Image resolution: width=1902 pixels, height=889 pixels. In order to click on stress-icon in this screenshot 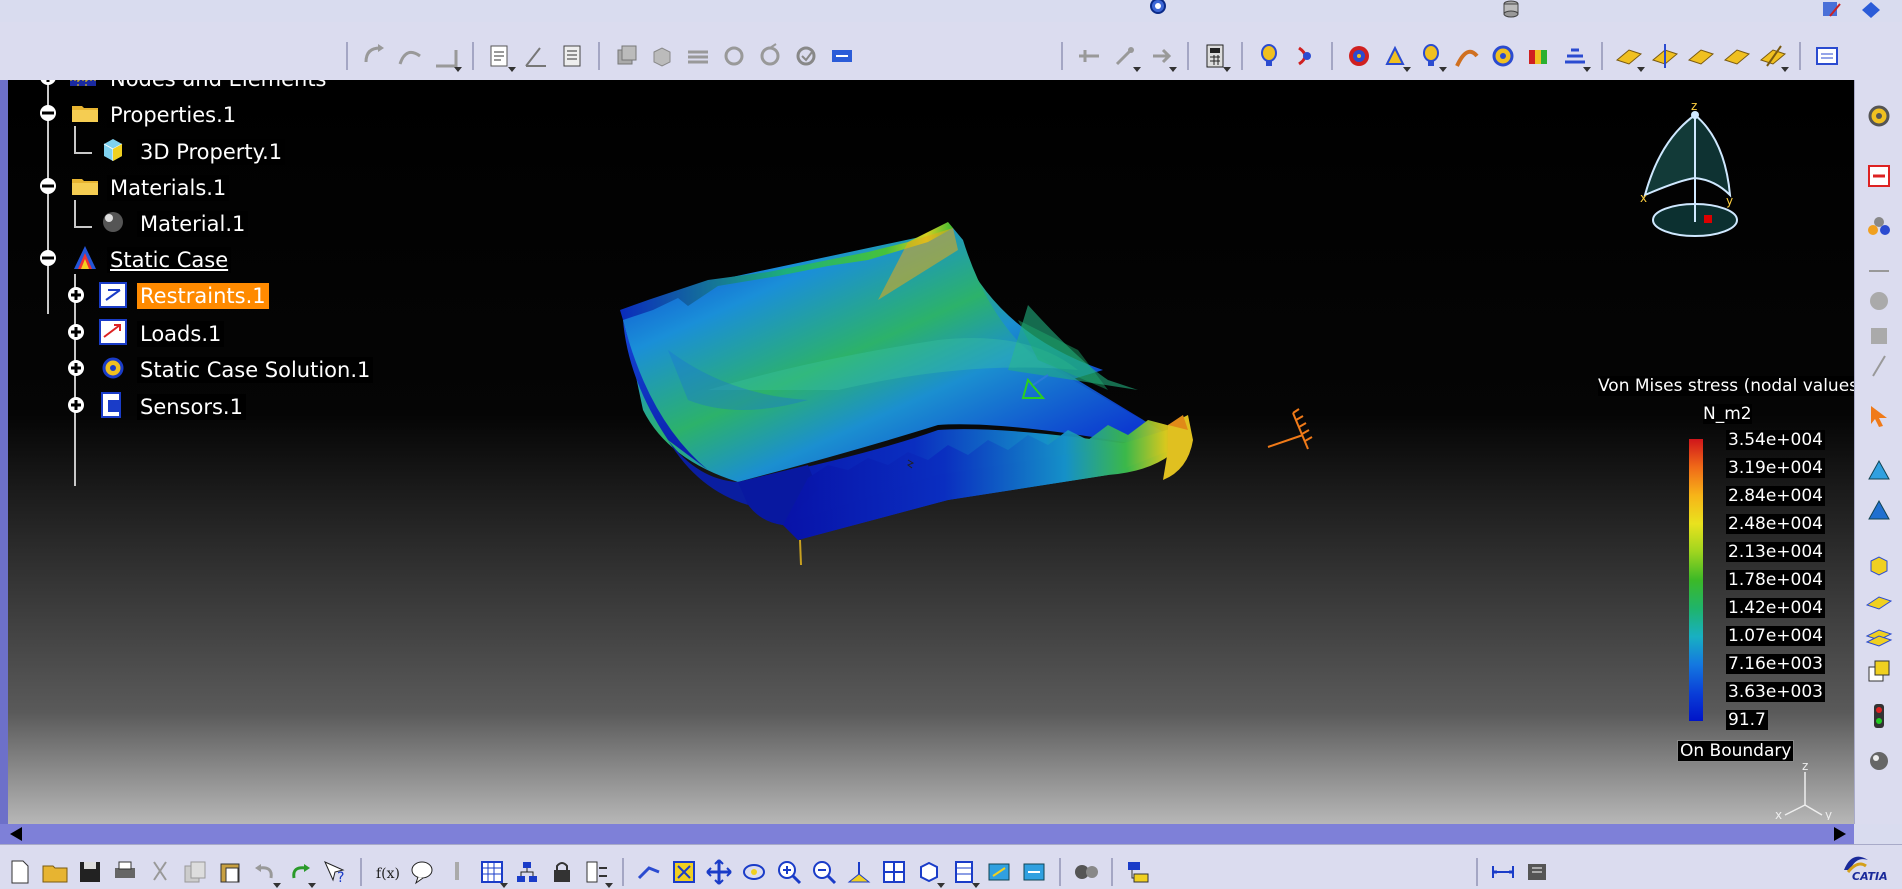, I will do `click(1395, 56)`.